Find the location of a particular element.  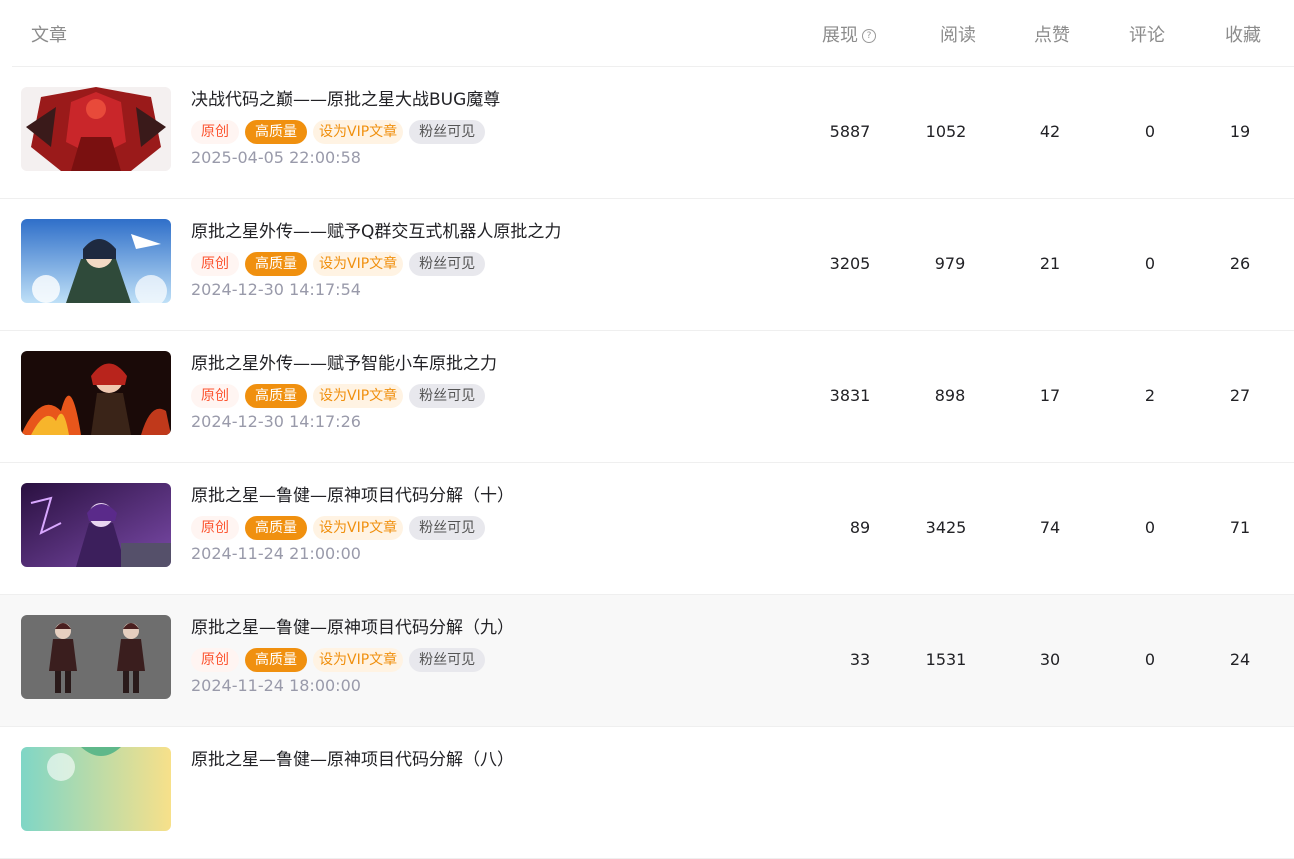

likes-value: 74 is located at coordinates (1050, 527).